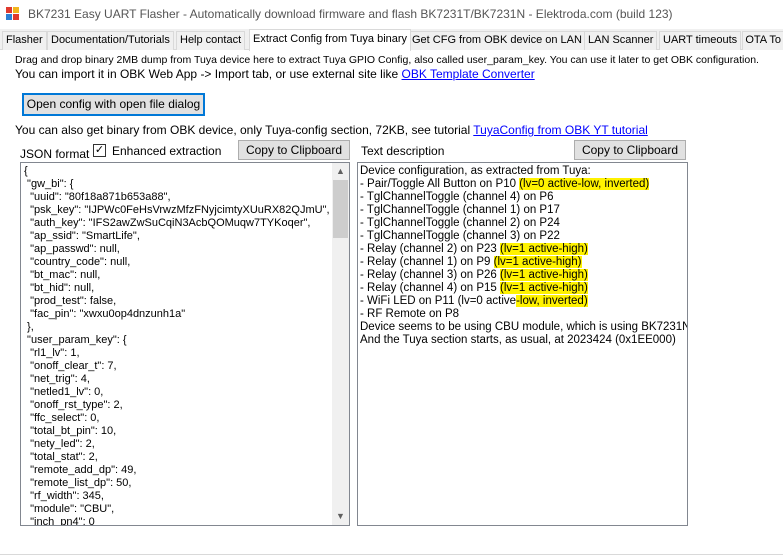 Image resolution: width=783 pixels, height=556 pixels. Describe the element at coordinates (61, 457) in the screenshot. I see `json-line: "total_stat": 2,` at that location.